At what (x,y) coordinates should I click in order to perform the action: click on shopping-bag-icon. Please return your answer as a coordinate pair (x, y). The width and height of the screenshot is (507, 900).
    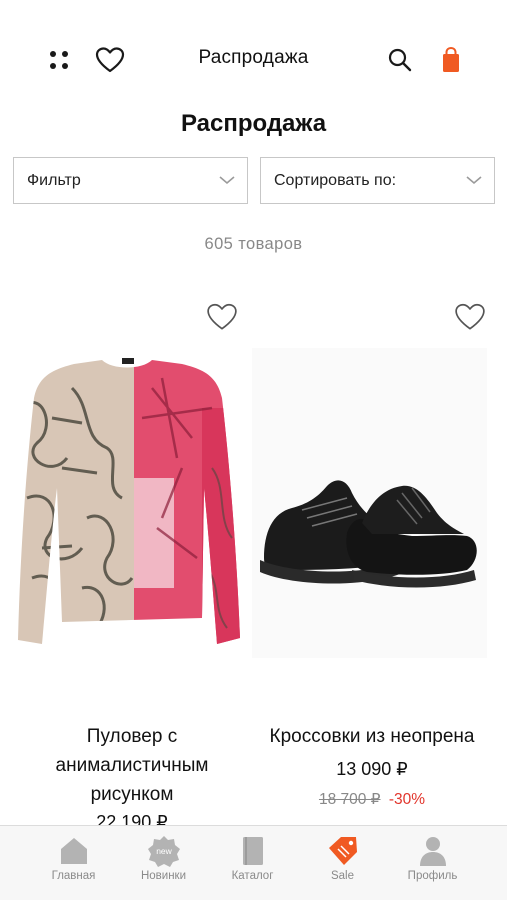
    Looking at the image, I should click on (451, 60).